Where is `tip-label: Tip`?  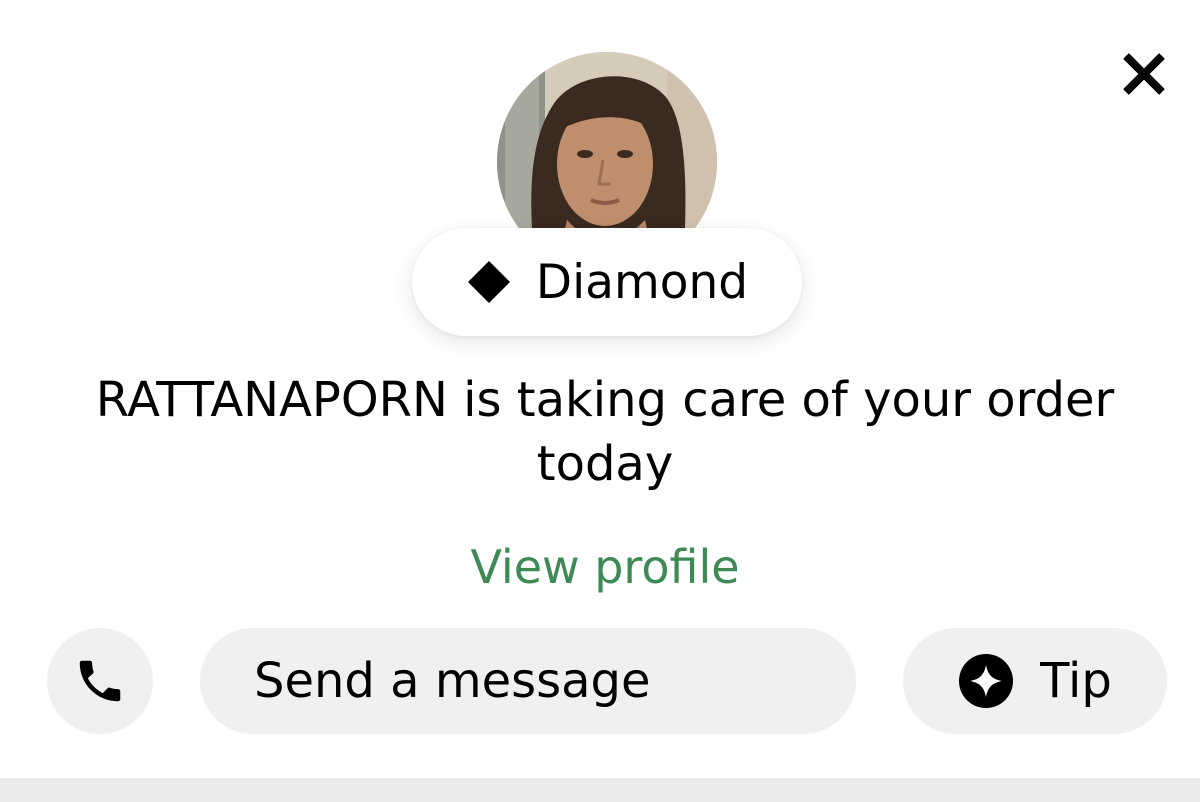
tip-label: Tip is located at coordinates (1076, 681).